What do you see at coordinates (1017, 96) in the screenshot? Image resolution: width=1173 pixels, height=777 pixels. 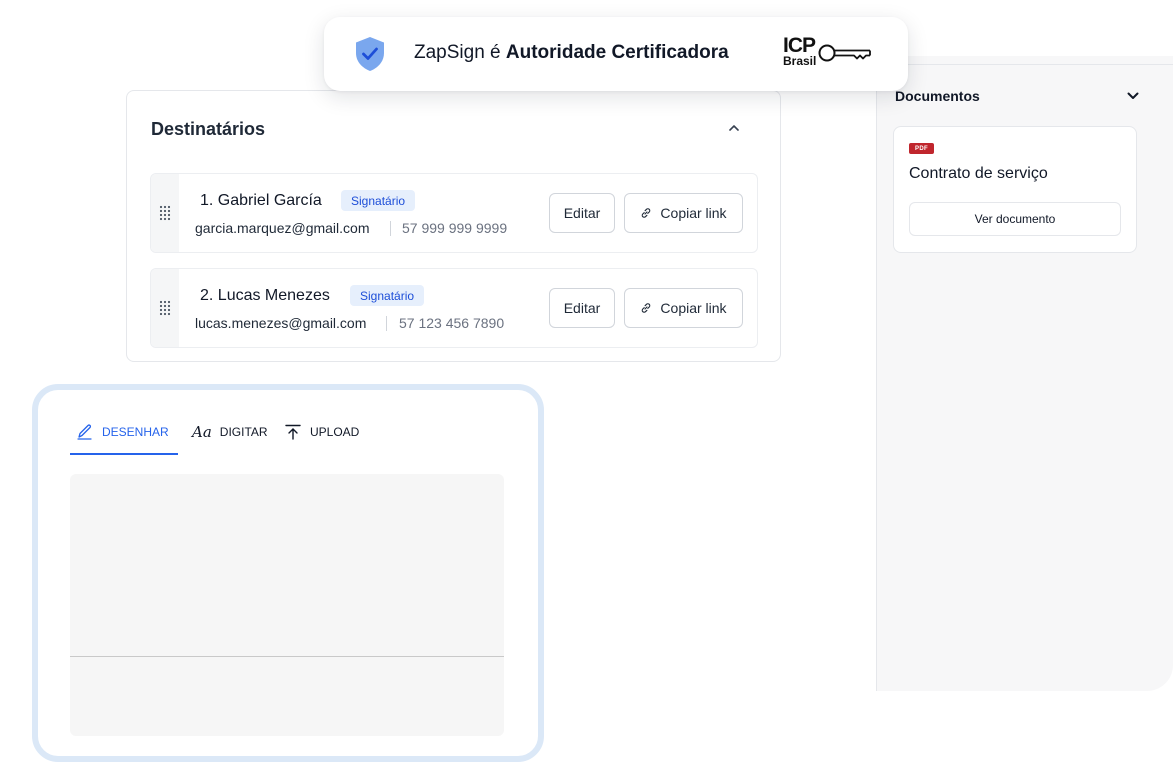 I see `documents-header: Documentos` at bounding box center [1017, 96].